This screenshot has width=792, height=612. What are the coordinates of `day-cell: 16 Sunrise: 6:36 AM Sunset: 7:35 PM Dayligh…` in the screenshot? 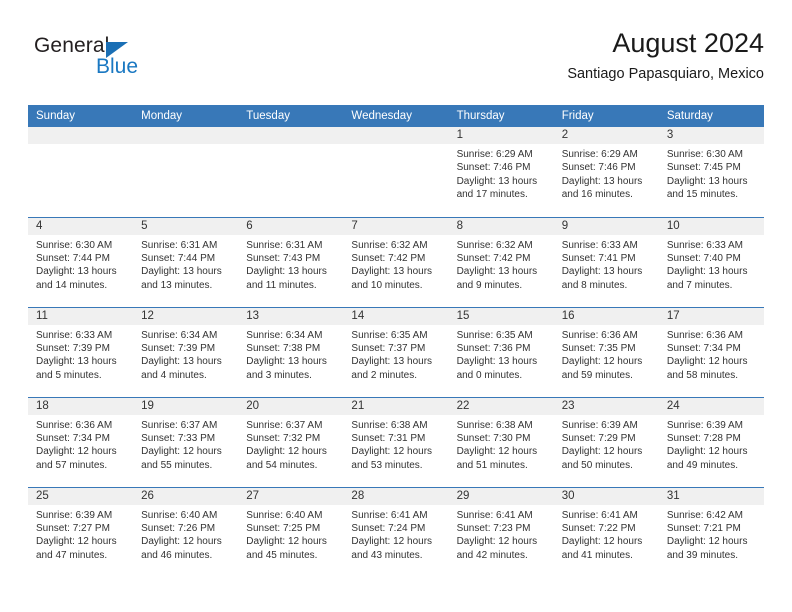 It's located at (606, 351).